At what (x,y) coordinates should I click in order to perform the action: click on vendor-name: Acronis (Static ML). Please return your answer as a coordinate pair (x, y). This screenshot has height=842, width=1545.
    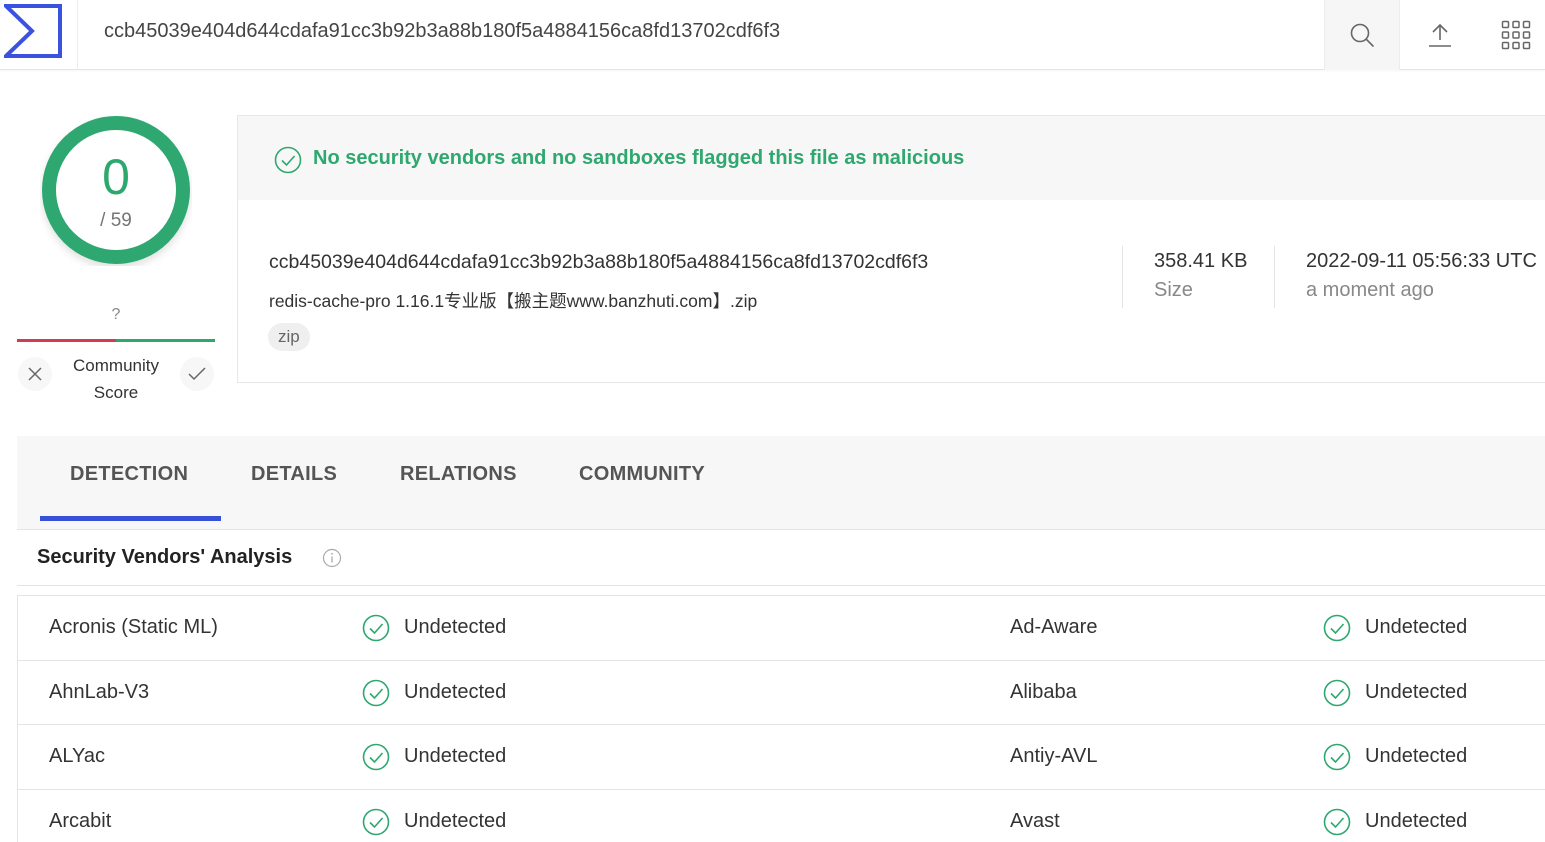
    Looking at the image, I should click on (133, 627).